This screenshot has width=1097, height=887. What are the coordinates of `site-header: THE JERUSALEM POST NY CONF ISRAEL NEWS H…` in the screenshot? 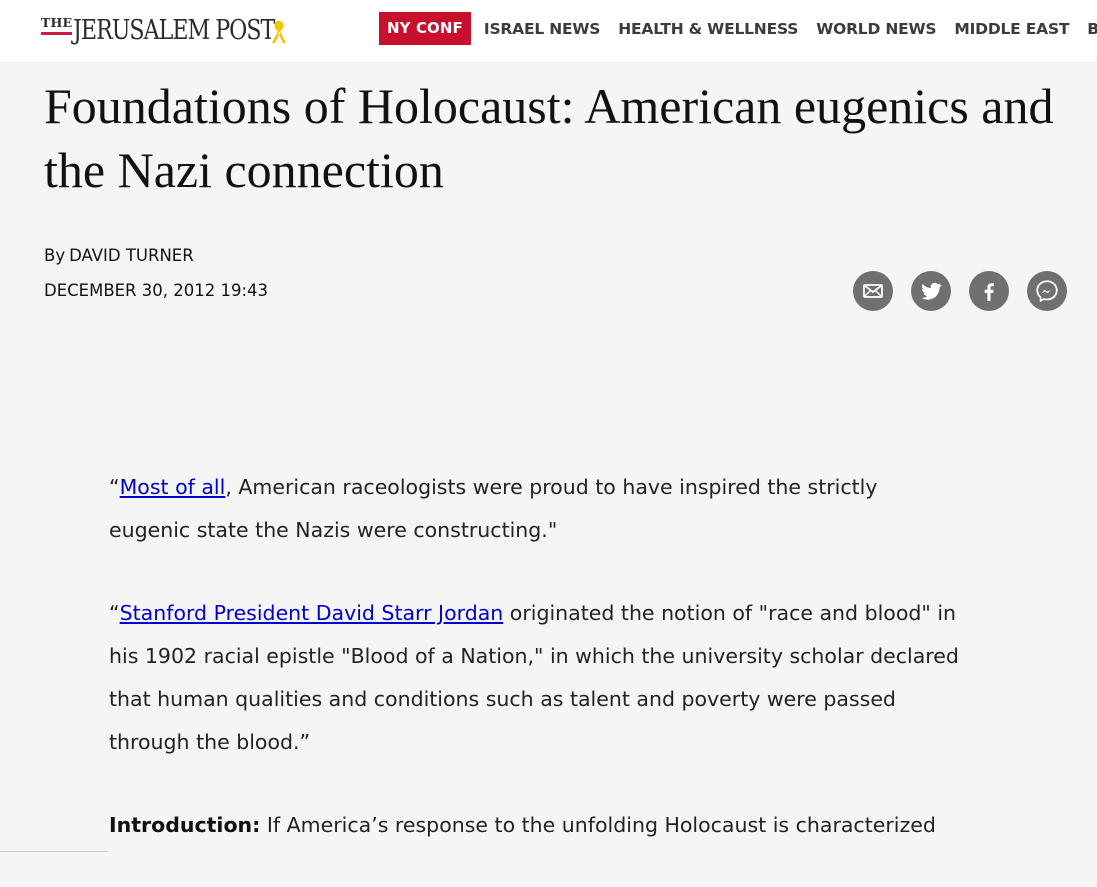 It's located at (548, 31).